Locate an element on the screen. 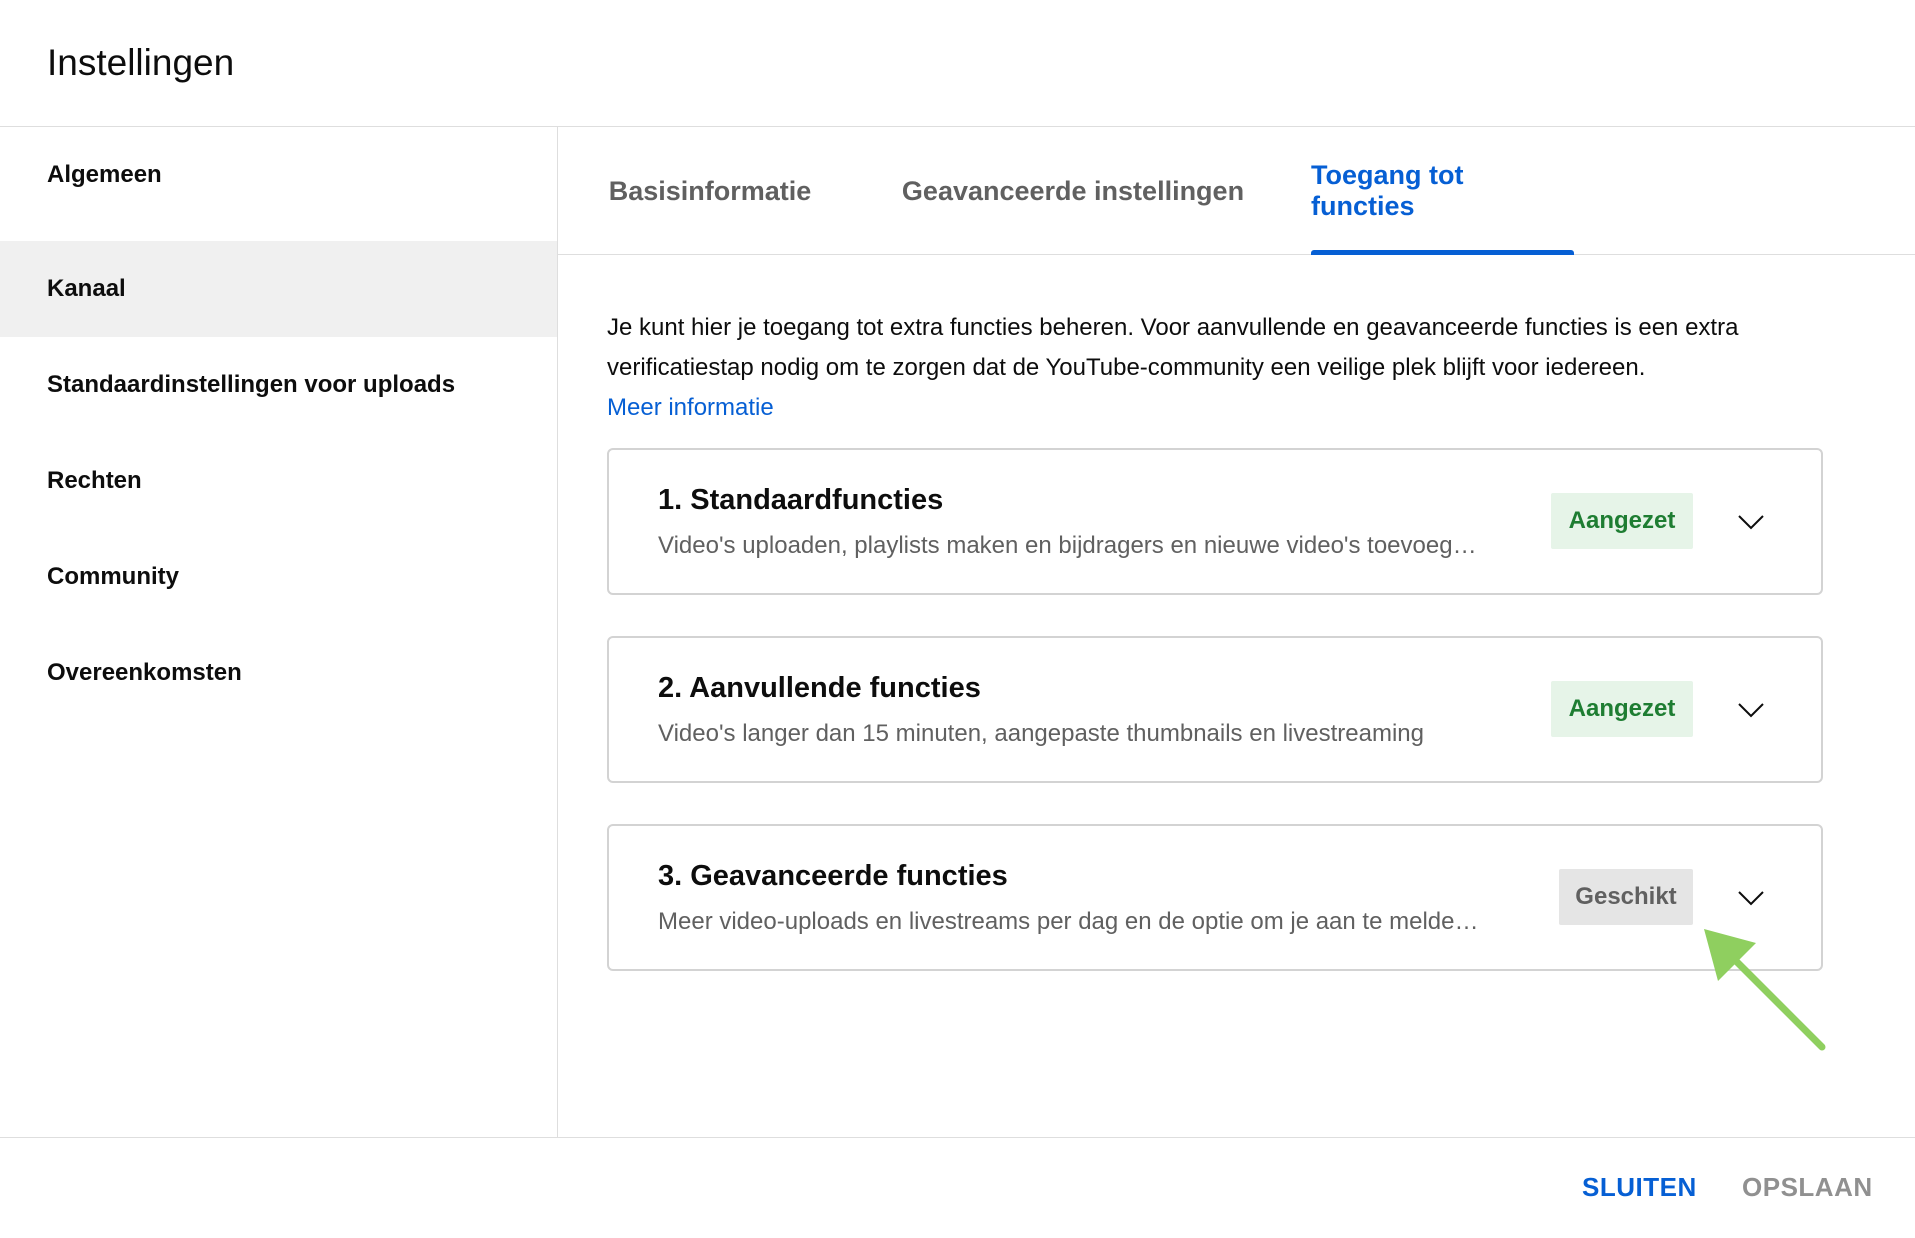 The width and height of the screenshot is (1915, 1238). learn-more-link: Meer informatie is located at coordinates (1222, 408).